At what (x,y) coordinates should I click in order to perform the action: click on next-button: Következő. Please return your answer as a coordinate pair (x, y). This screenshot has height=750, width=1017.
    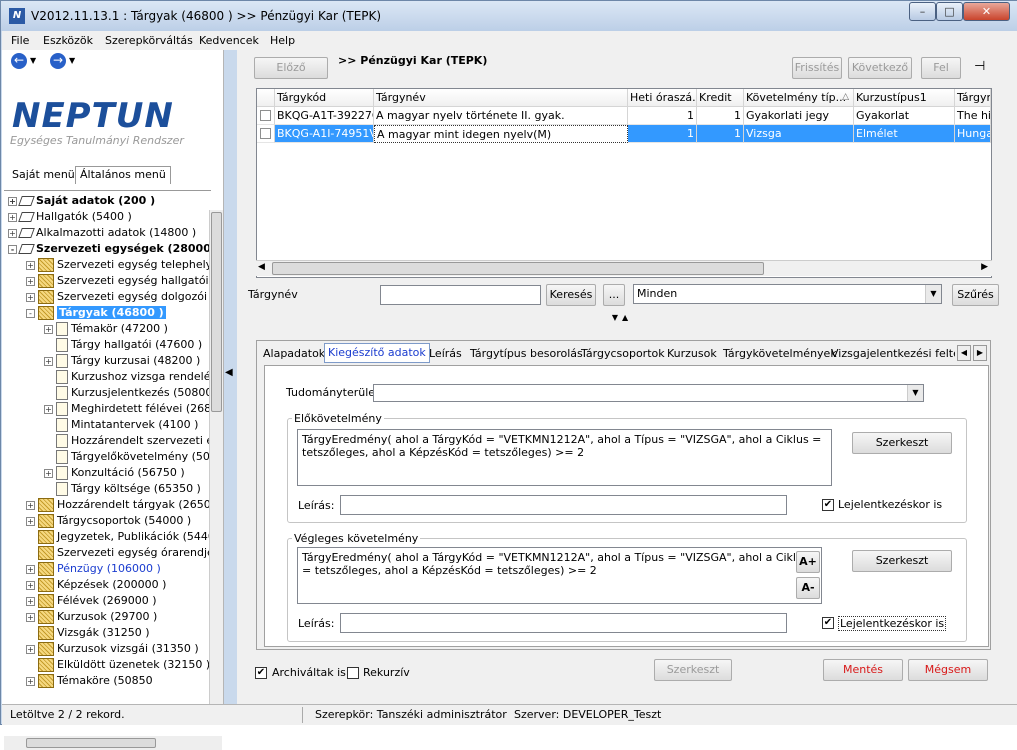
    Looking at the image, I should click on (880, 68).